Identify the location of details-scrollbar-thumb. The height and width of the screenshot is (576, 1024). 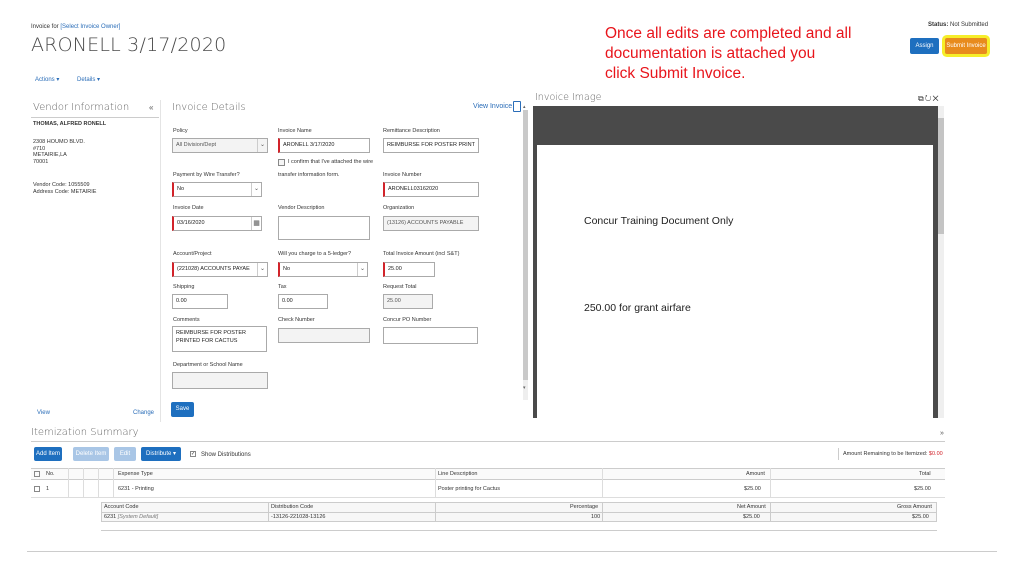
(525, 245).